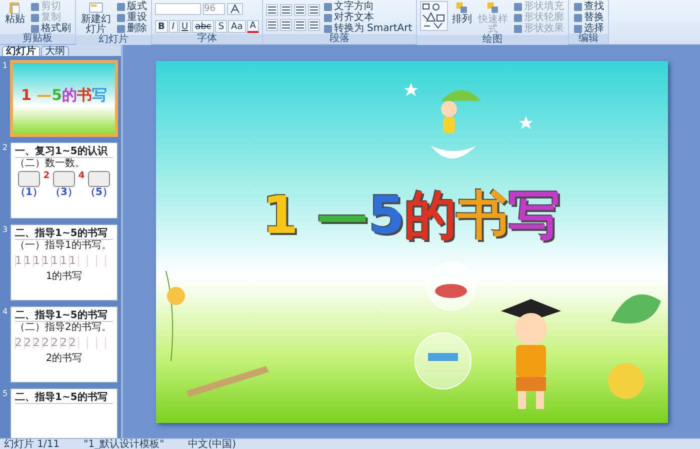 This screenshot has width=700, height=449. Describe the element at coordinates (5, 311) in the screenshot. I see `slide-number: 4` at that location.